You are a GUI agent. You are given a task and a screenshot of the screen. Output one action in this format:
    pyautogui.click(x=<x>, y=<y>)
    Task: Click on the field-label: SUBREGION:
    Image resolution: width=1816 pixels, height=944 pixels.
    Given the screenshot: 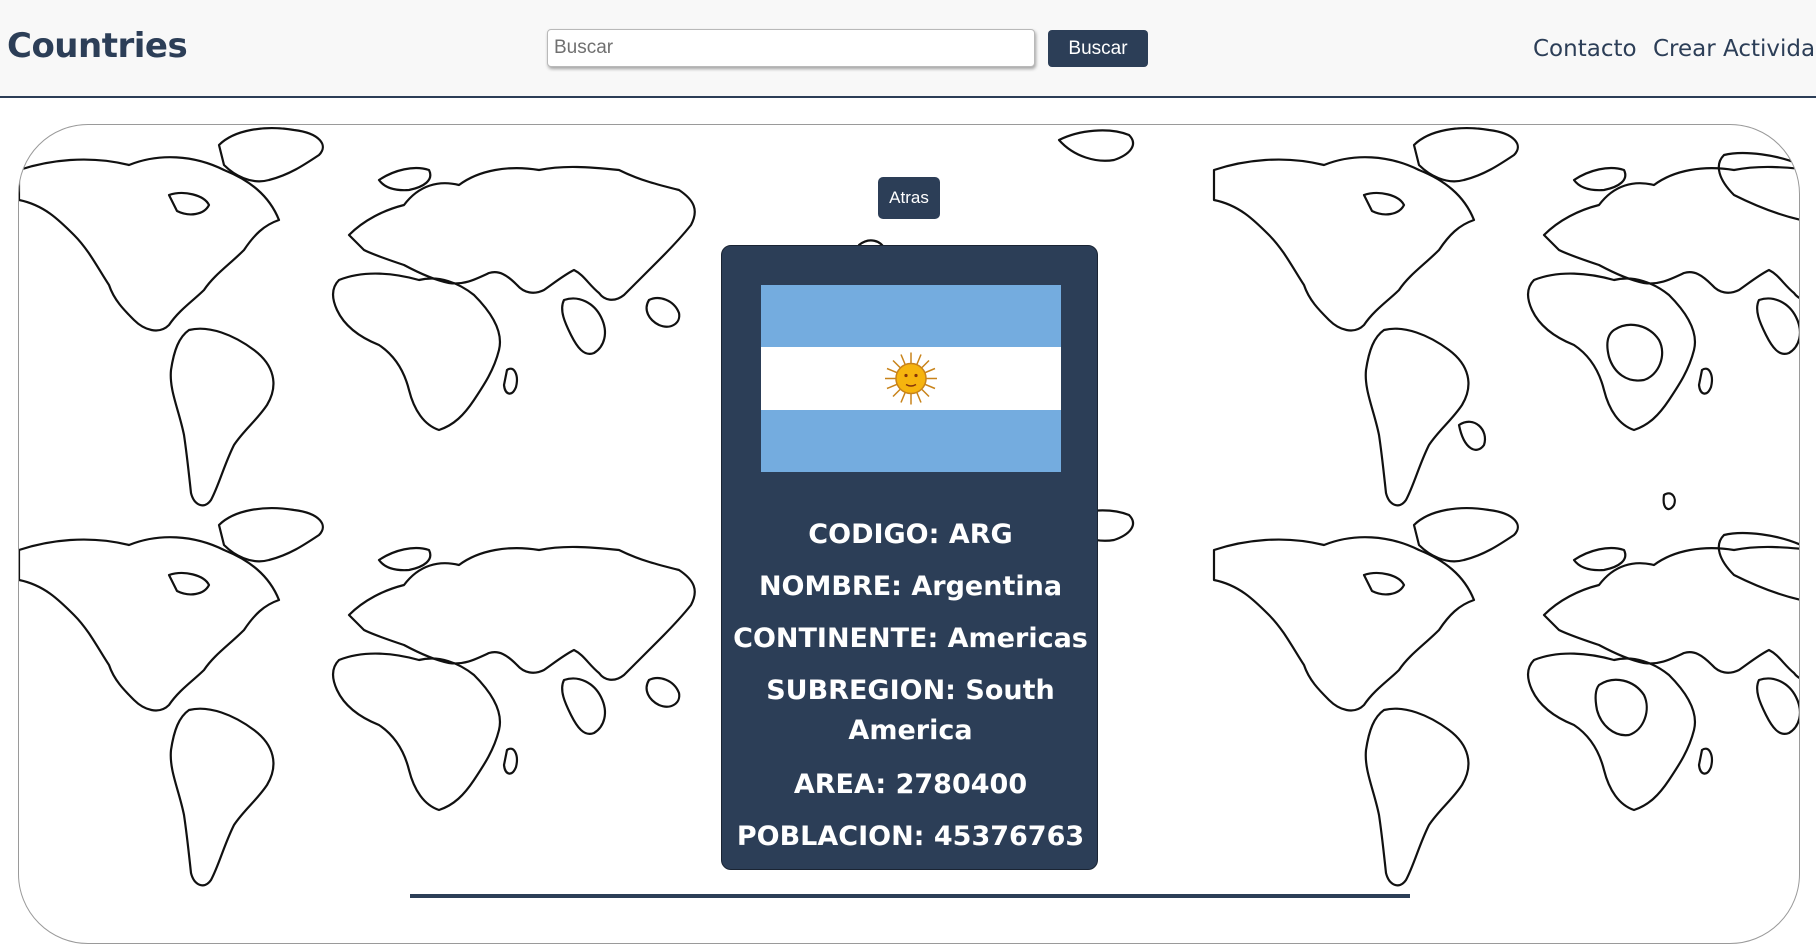 What is the action you would take?
    pyautogui.click(x=861, y=690)
    